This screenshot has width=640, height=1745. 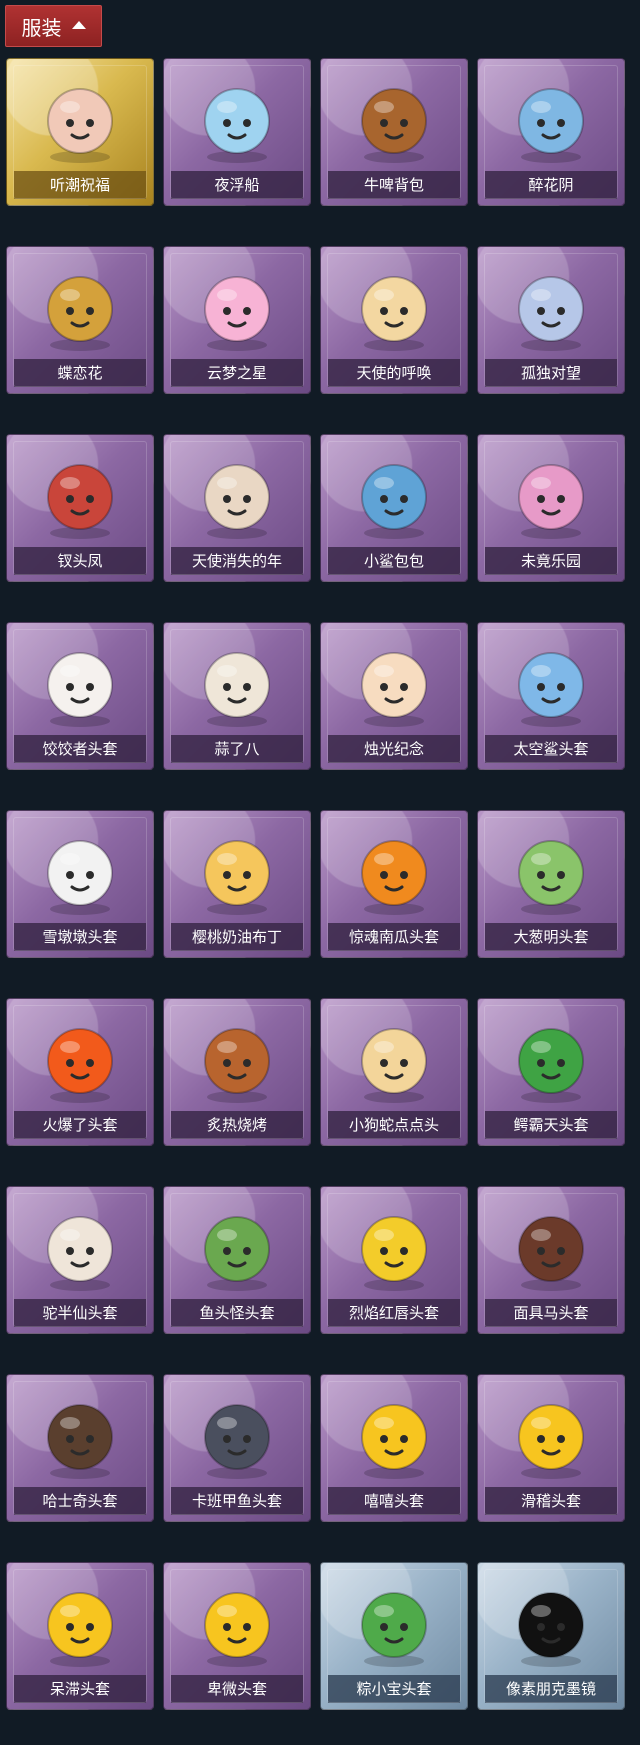 What do you see at coordinates (551, 185) in the screenshot?
I see `costume-item-label: 醉花阴` at bounding box center [551, 185].